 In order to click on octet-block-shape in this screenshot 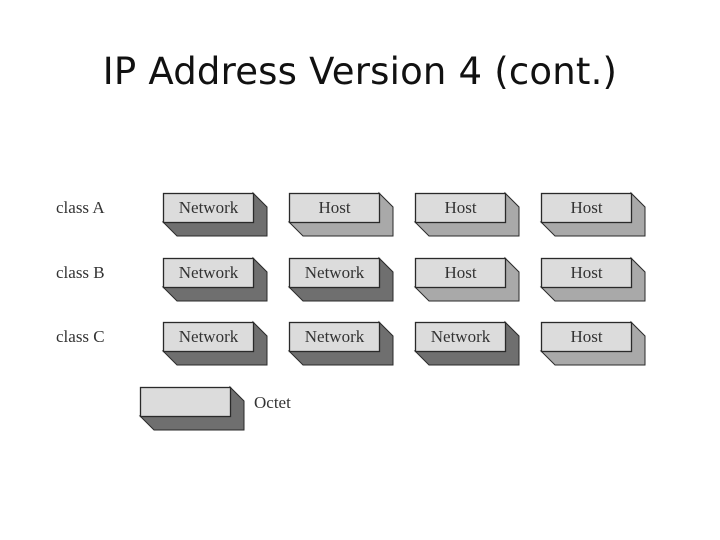, I will do `click(191, 408)`.